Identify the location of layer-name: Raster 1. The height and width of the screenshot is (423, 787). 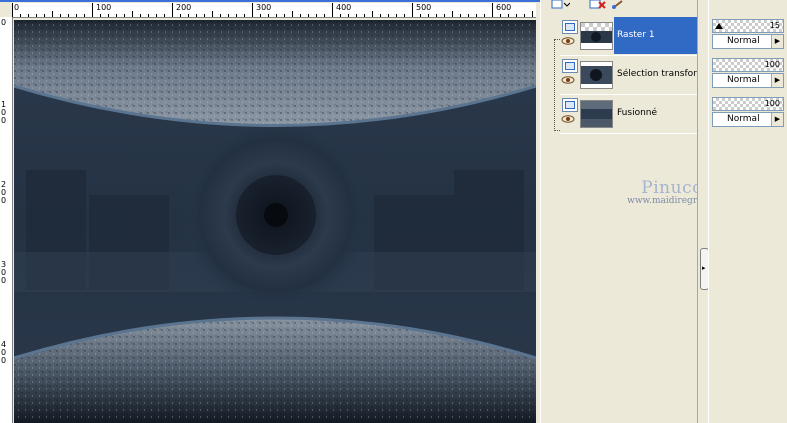
(636, 35).